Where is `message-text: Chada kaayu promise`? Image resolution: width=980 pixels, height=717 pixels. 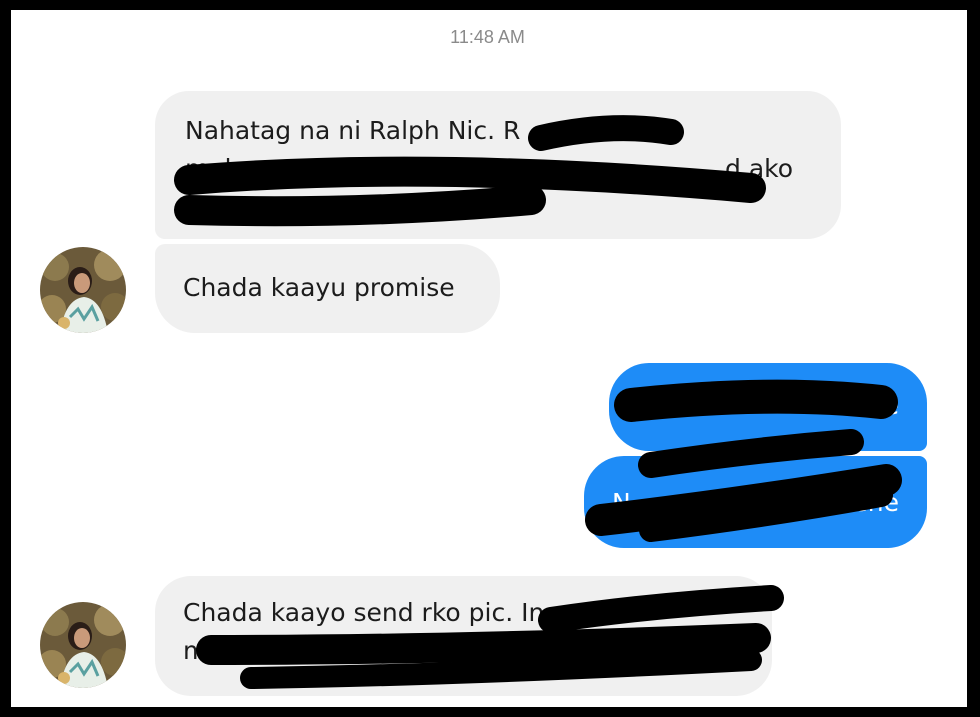
message-text: Chada kaayu promise is located at coordinates (319, 287).